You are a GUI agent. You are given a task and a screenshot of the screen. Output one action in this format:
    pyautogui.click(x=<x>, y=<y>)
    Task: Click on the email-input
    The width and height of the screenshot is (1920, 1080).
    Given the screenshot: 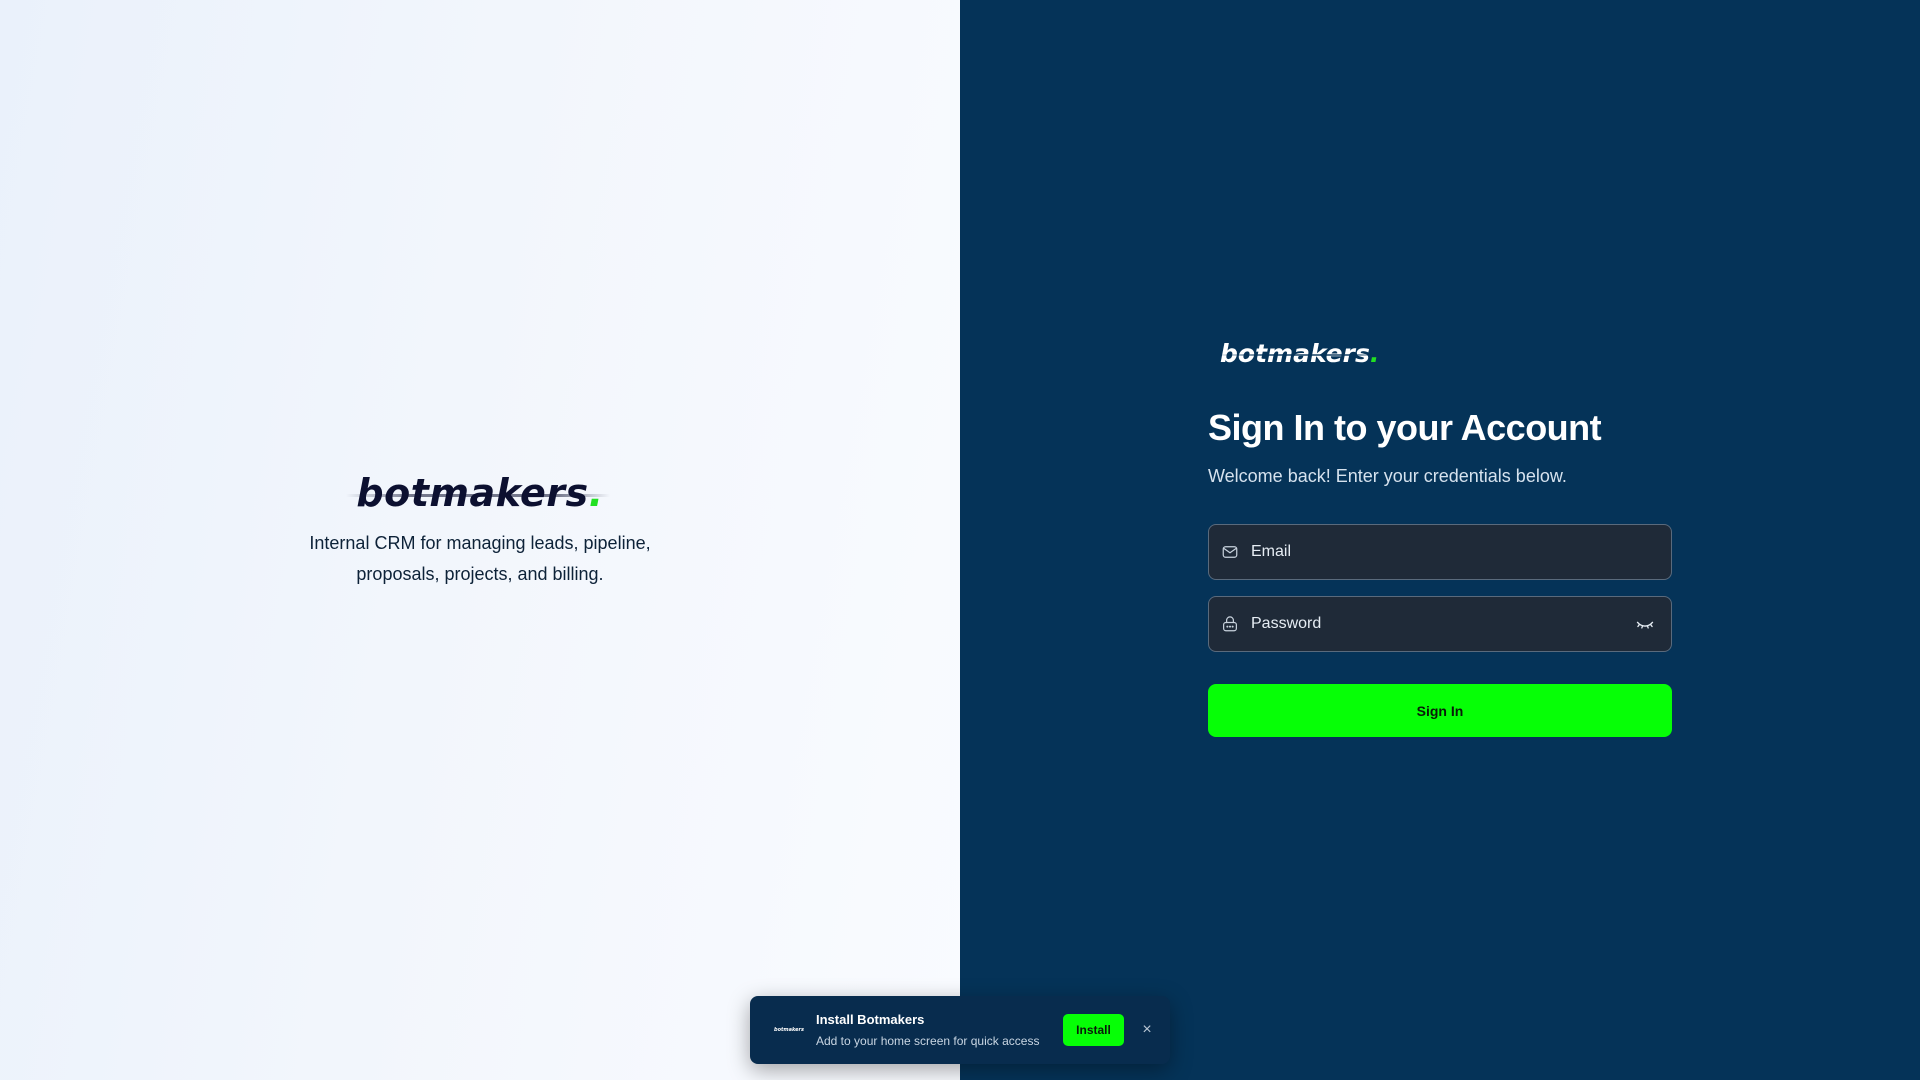 What is the action you would take?
    pyautogui.click(x=1453, y=552)
    